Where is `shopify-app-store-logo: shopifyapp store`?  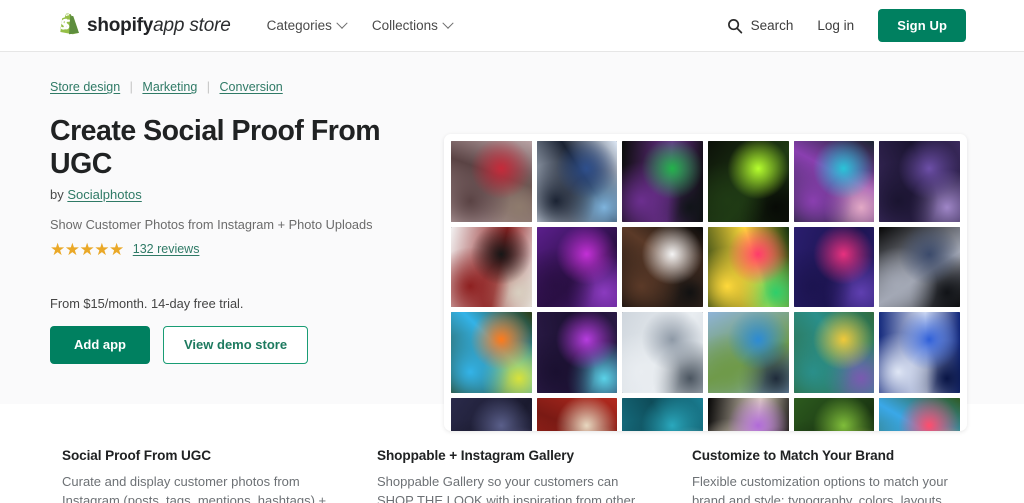
shopify-app-store-logo: shopifyapp store is located at coordinates (144, 25).